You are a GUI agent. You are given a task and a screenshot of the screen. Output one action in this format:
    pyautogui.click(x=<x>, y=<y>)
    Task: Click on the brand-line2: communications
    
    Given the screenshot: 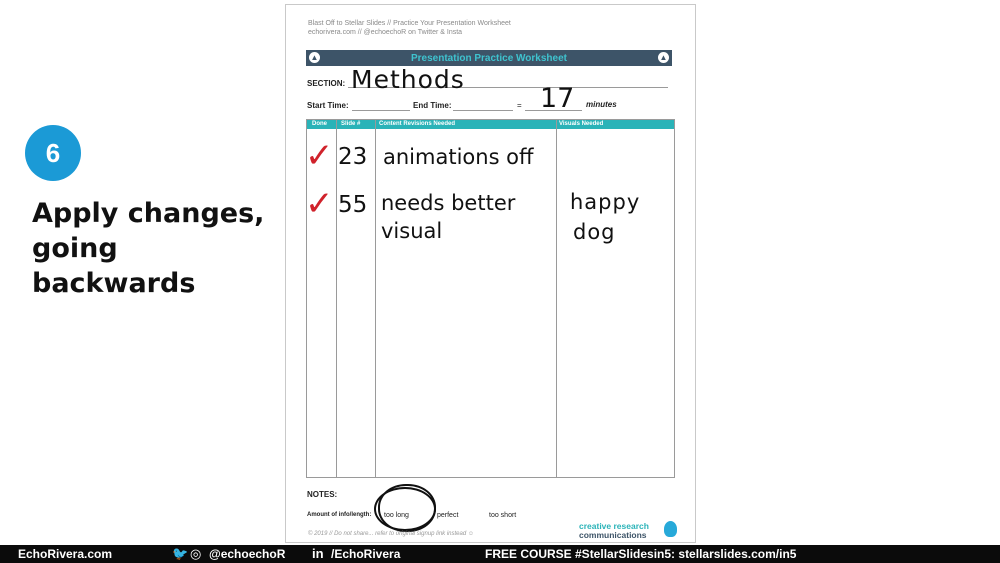 What is the action you would take?
    pyautogui.click(x=613, y=535)
    